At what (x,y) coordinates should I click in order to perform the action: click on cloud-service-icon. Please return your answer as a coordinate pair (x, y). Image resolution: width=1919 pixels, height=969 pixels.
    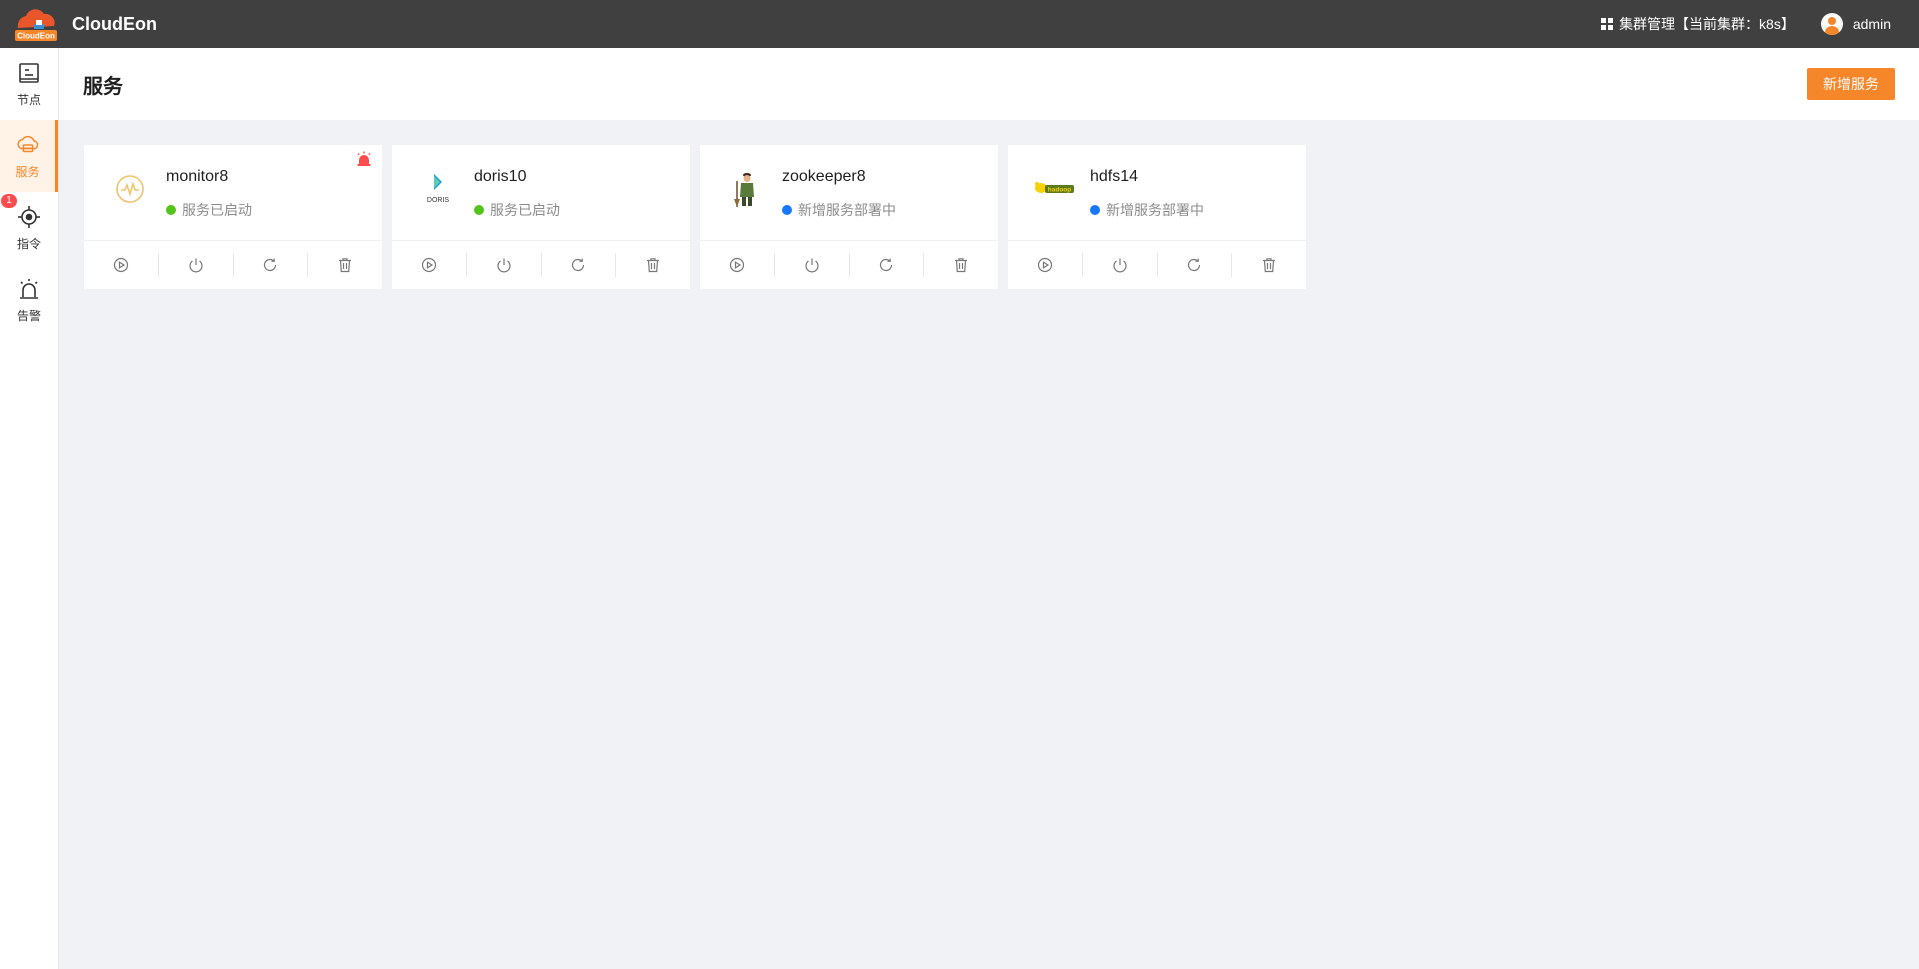
    Looking at the image, I should click on (28, 145).